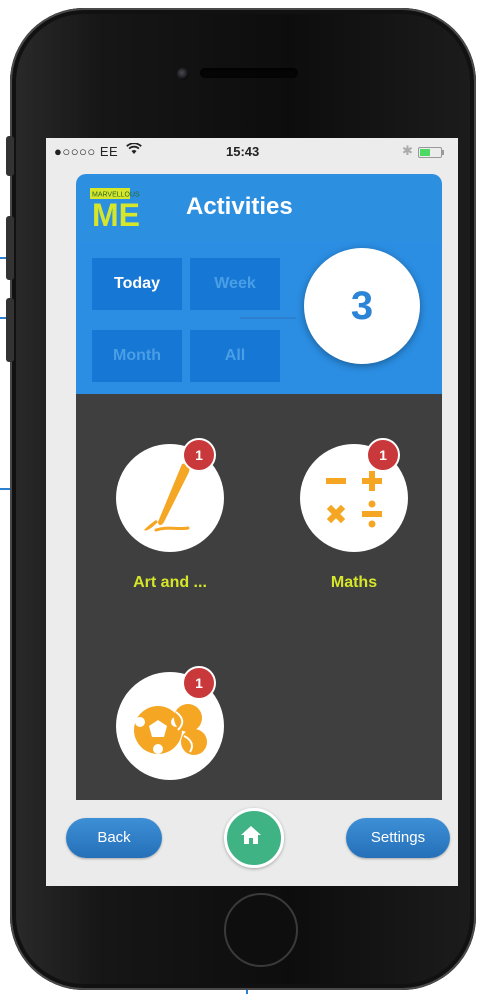  Describe the element at coordinates (354, 495) in the screenshot. I see `subject-maths: 1` at that location.